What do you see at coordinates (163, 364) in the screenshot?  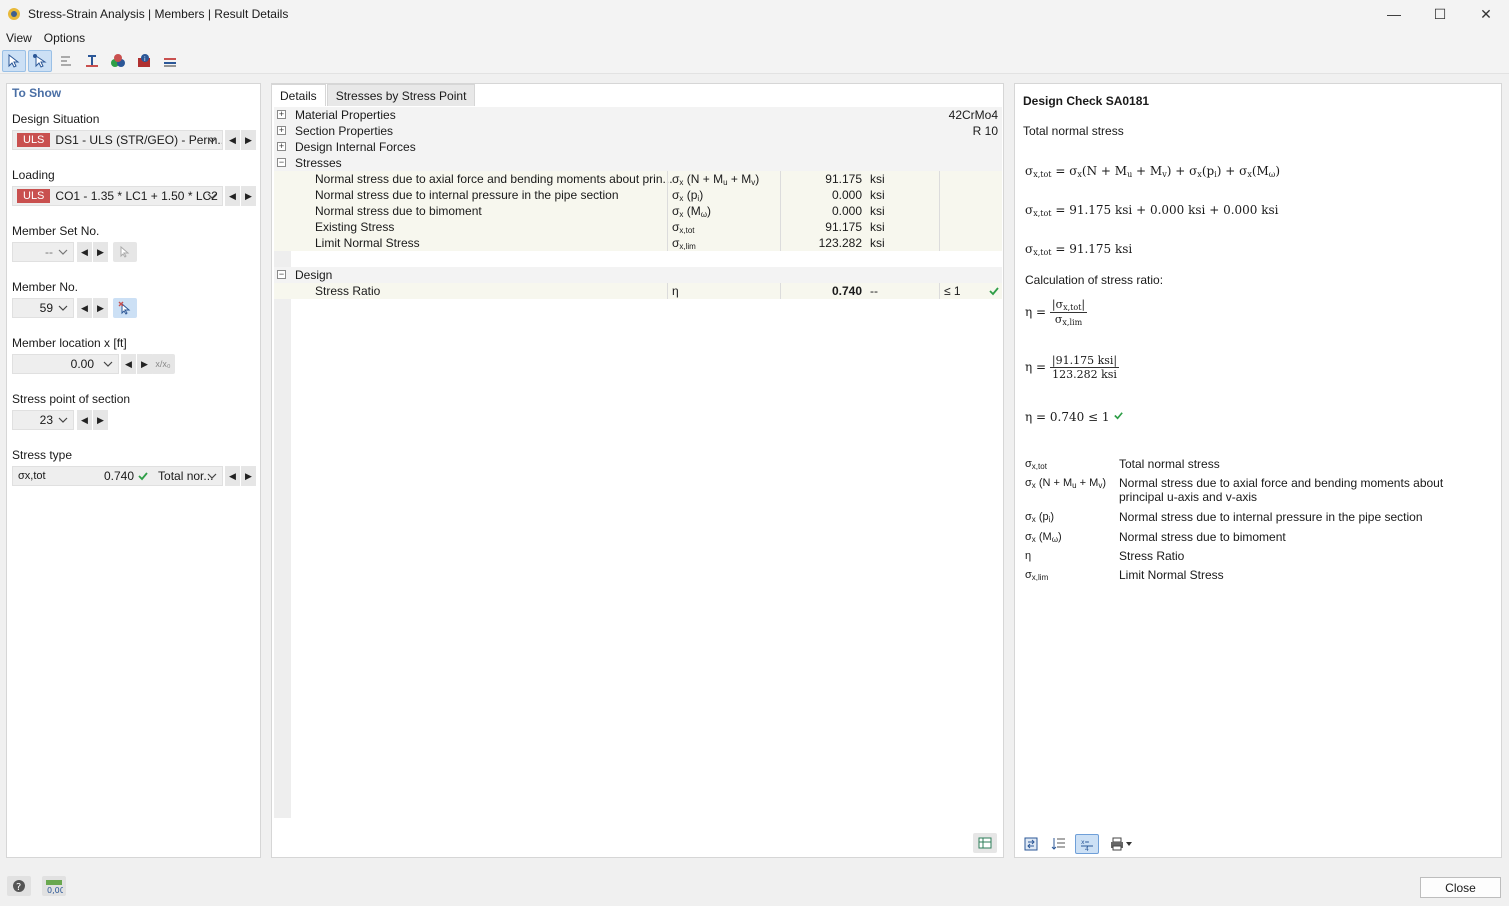 I see `relative-location-button: x/x₀` at bounding box center [163, 364].